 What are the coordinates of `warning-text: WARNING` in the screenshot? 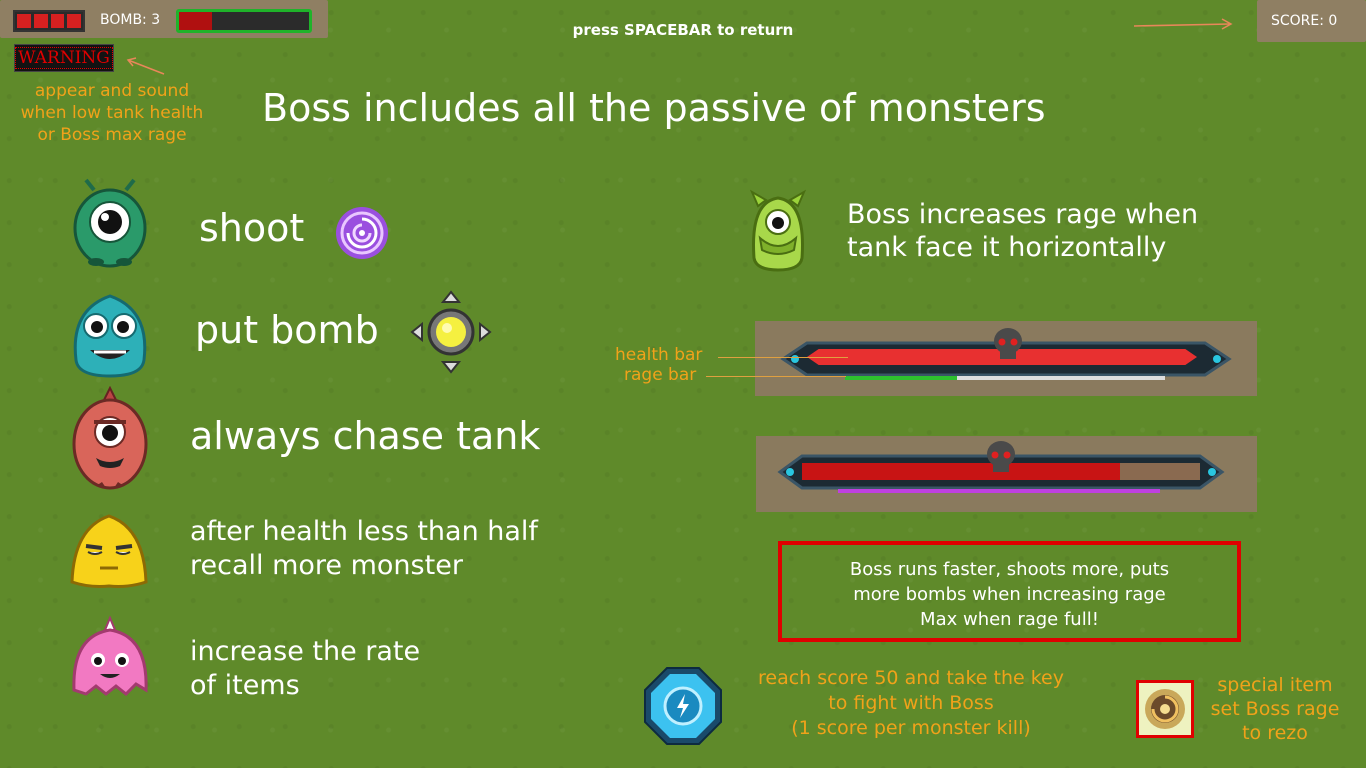 It's located at (64, 58).